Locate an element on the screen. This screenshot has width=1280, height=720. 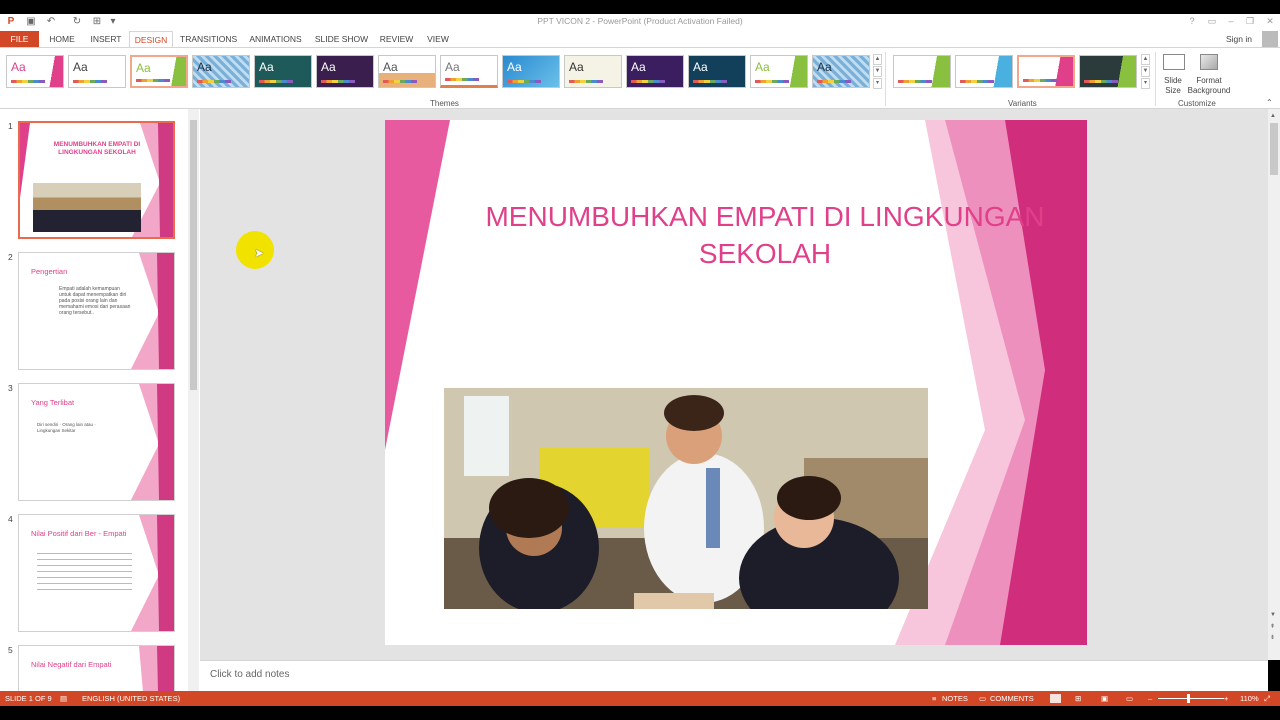
notes-icon: ≡ is located at coordinates (934, 698).